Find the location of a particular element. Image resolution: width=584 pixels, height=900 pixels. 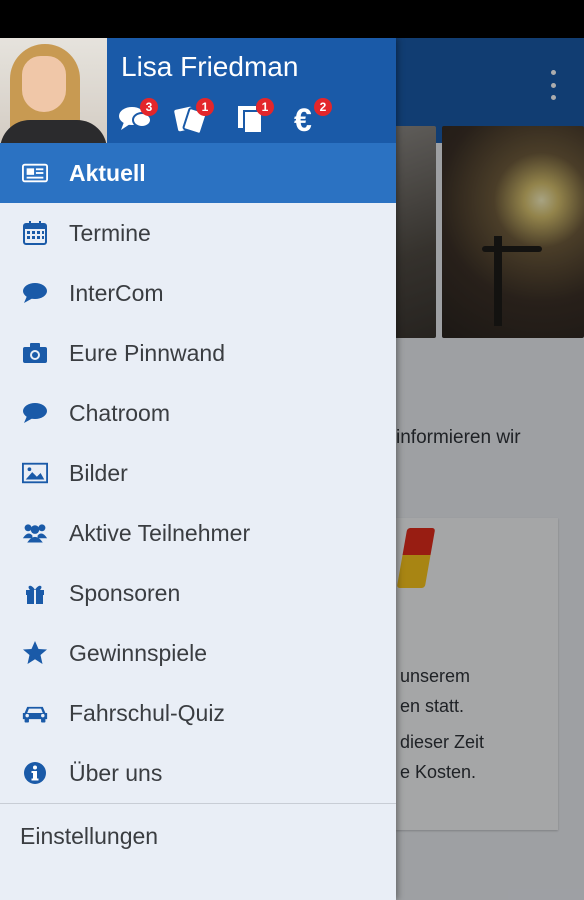

menu-item-ueber-uns: Über uns is located at coordinates (198, 773).